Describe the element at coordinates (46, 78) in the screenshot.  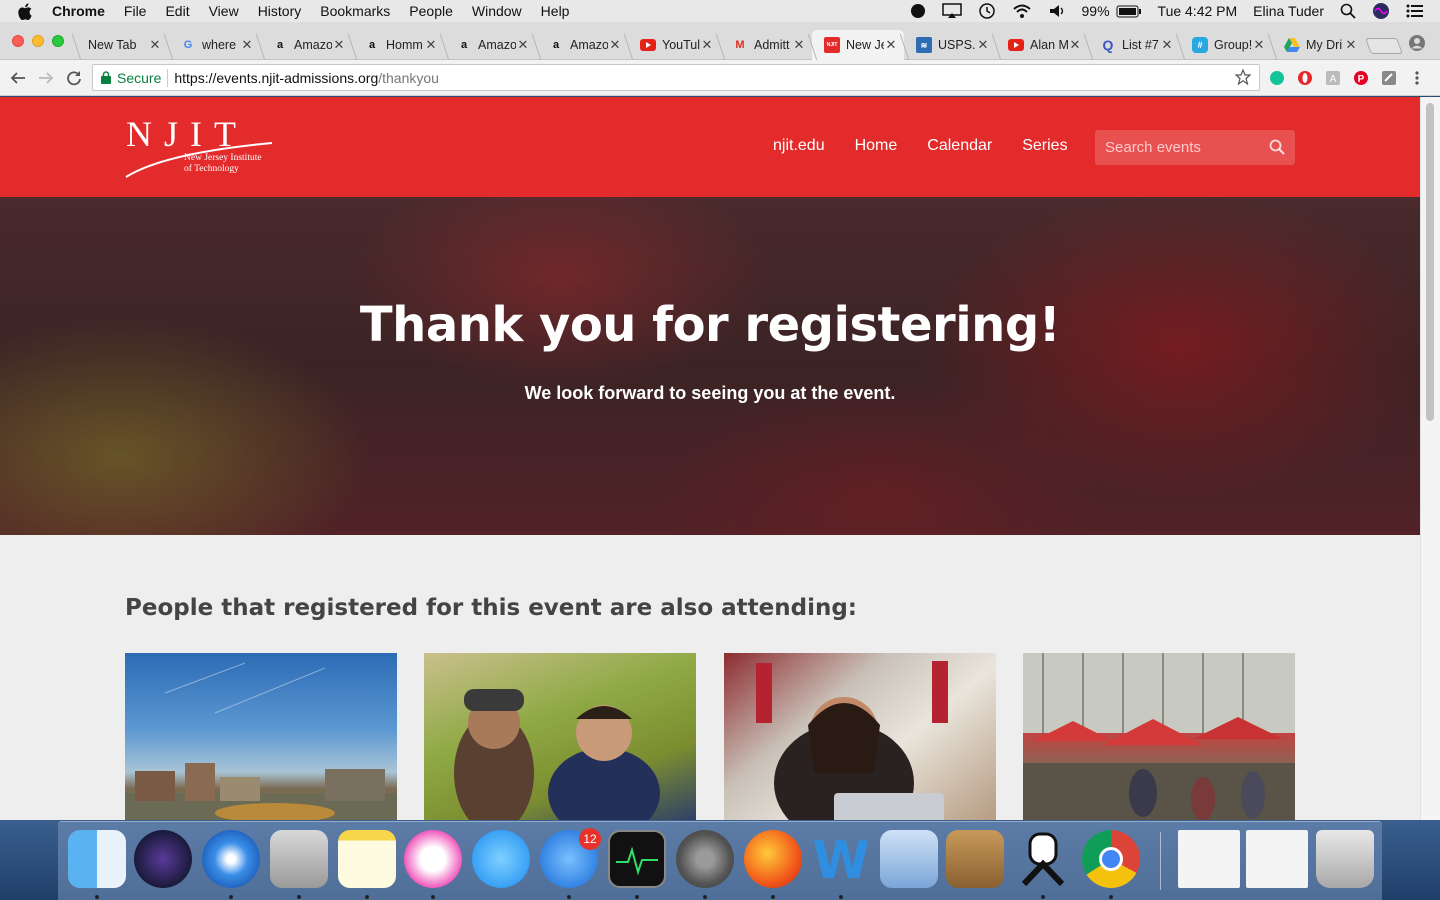
I see `forward-arrow-icon` at that location.